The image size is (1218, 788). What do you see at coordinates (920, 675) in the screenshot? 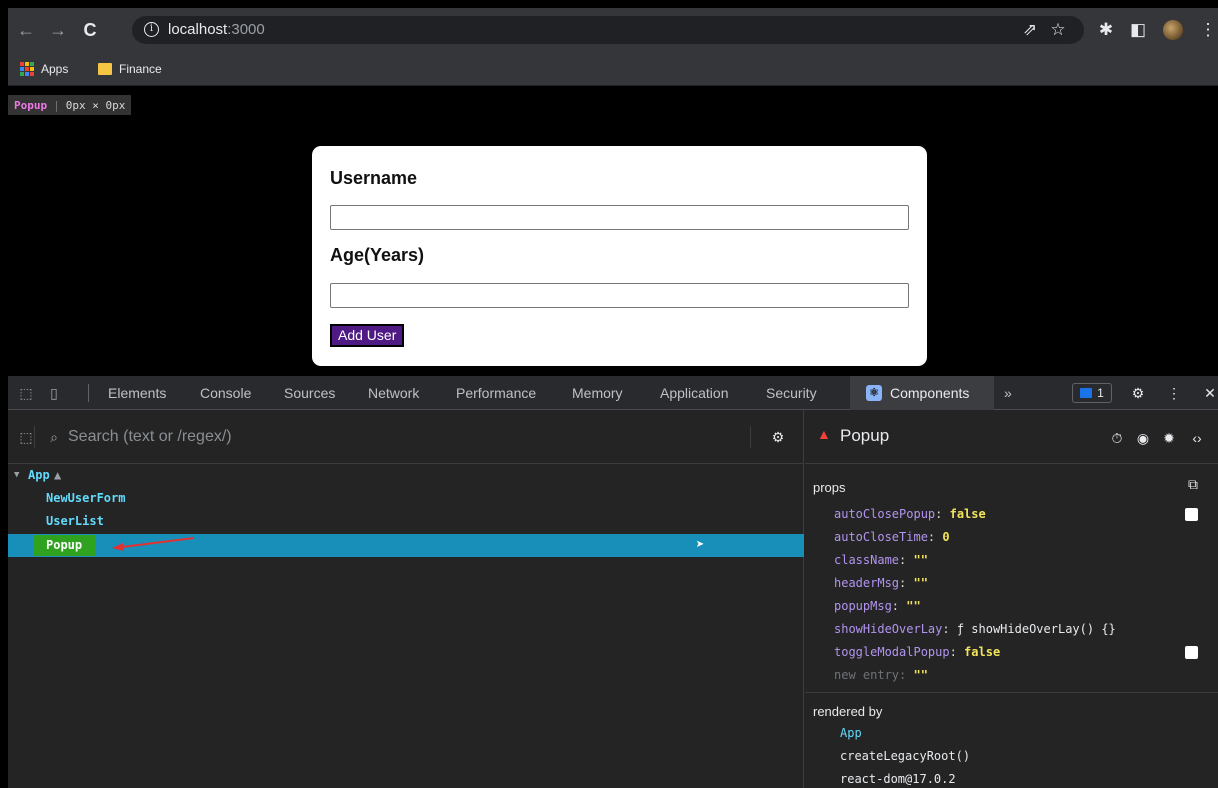
I see `new-entry-value: ""` at bounding box center [920, 675].